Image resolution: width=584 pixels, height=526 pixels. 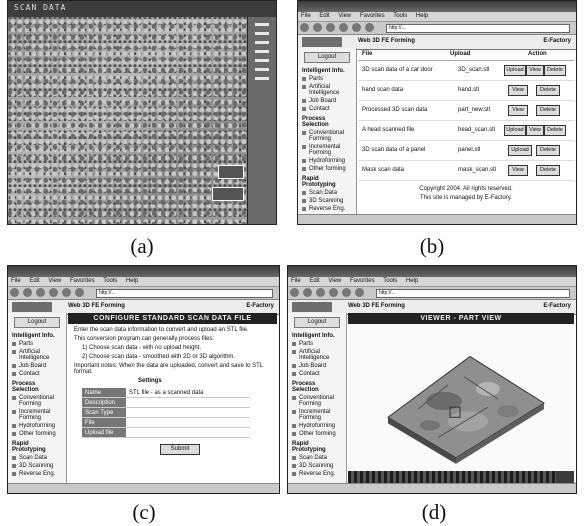 I want to click on submit-button: Submit, so click(x=180, y=449).